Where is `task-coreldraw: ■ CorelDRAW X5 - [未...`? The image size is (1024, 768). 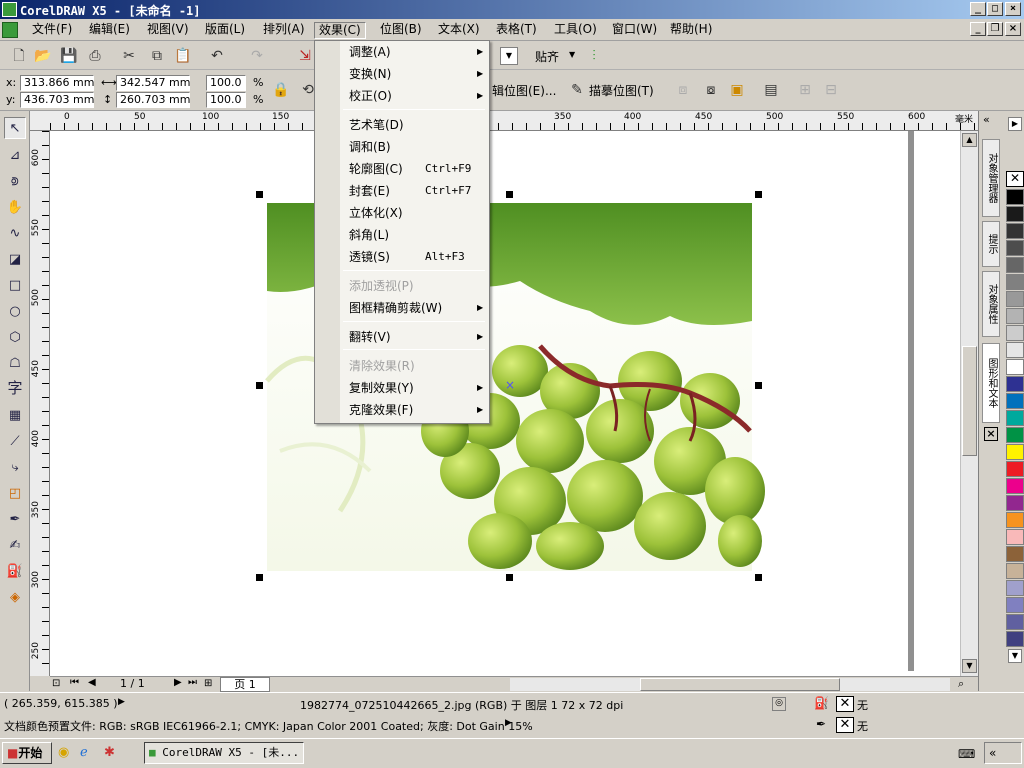 task-coreldraw: ■ CorelDRAW X5 - [未... is located at coordinates (224, 753).